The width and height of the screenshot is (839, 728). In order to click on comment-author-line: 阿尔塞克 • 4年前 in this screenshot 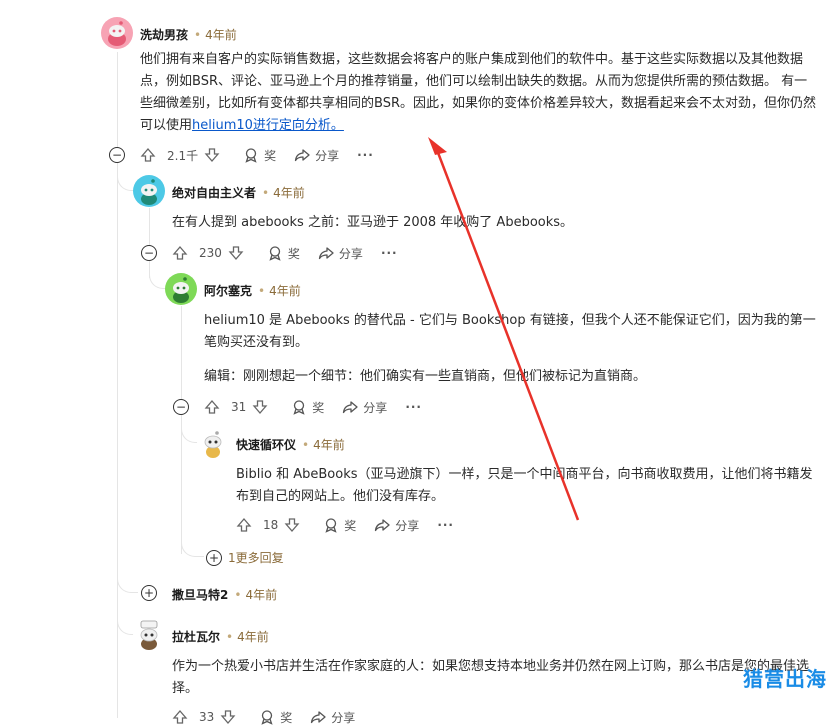, I will do `click(252, 291)`.